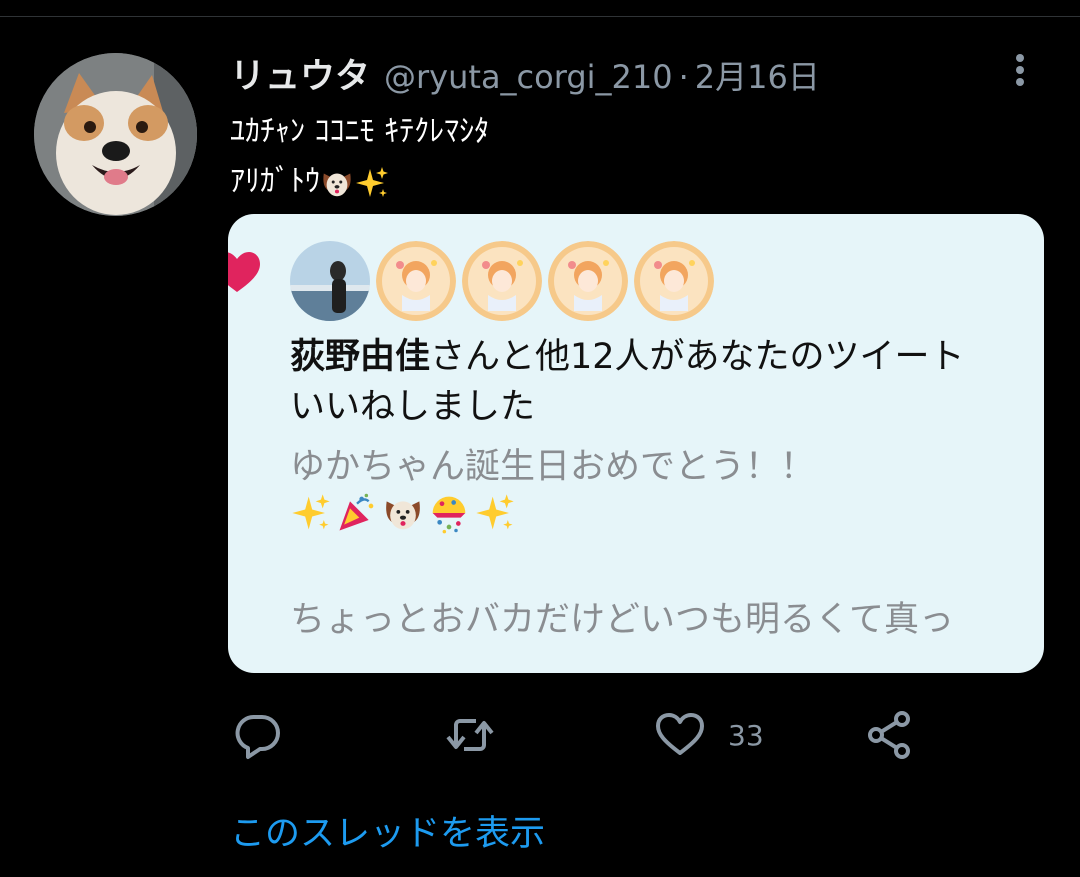 The image size is (1080, 877). I want to click on show-thread-link: このスレッドを表示, so click(387, 830).